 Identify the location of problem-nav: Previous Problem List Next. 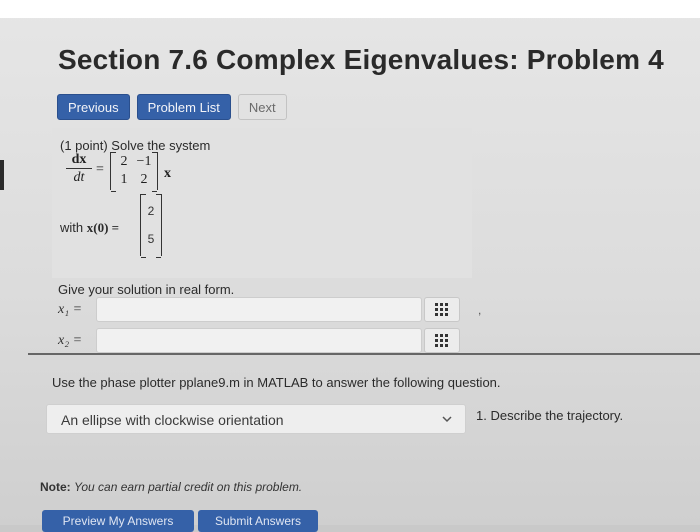
(172, 107).